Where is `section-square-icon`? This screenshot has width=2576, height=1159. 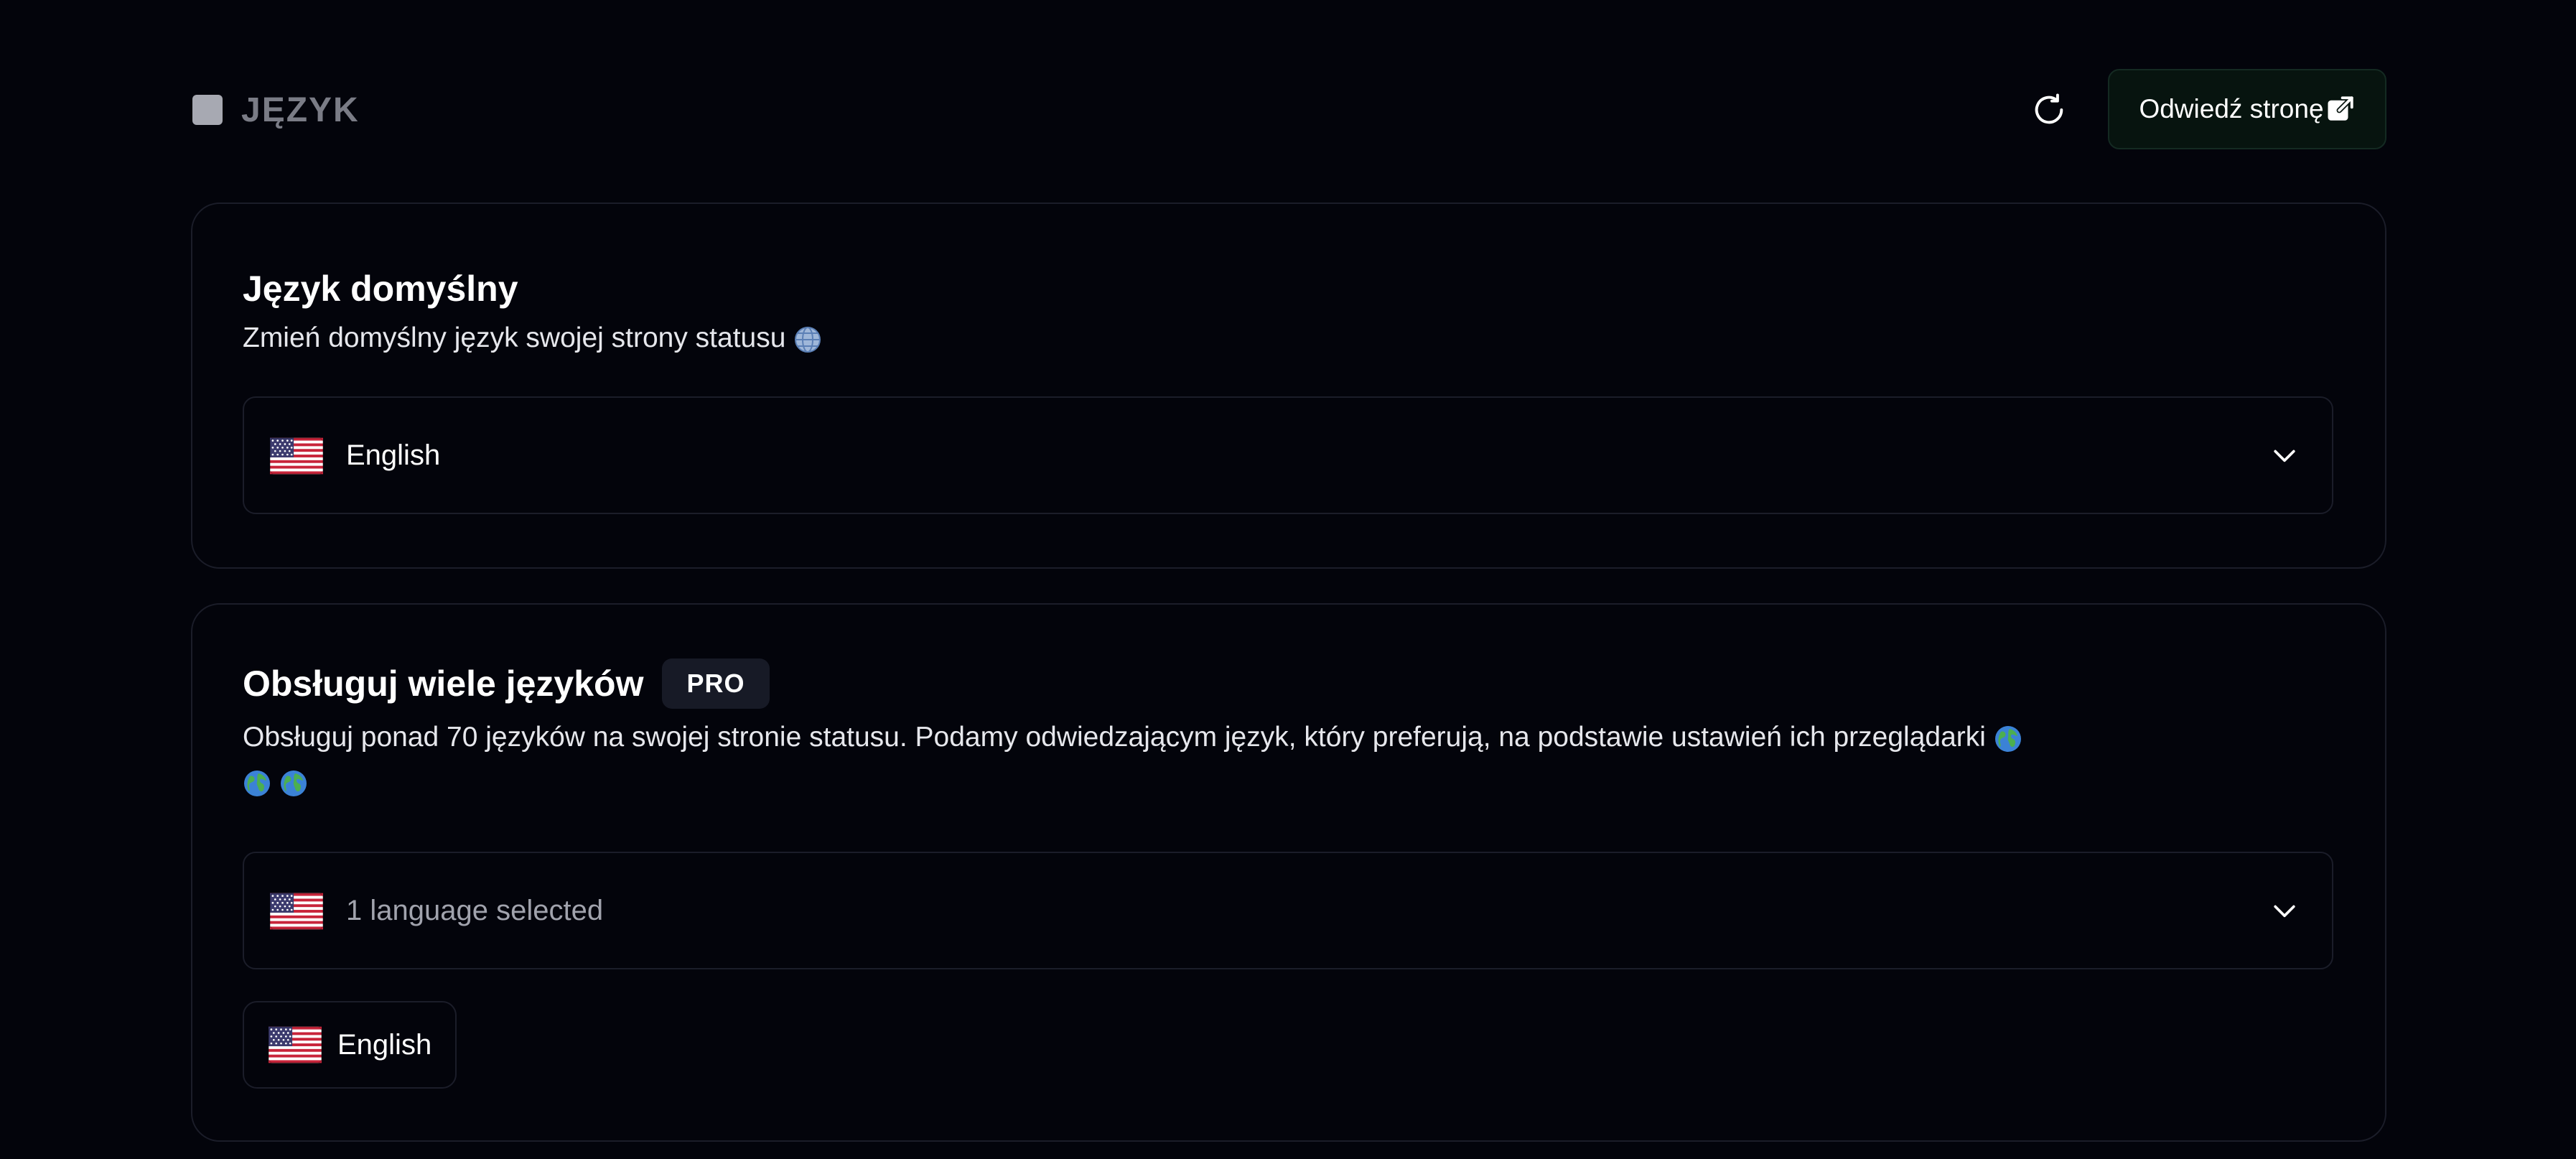 section-square-icon is located at coordinates (207, 110).